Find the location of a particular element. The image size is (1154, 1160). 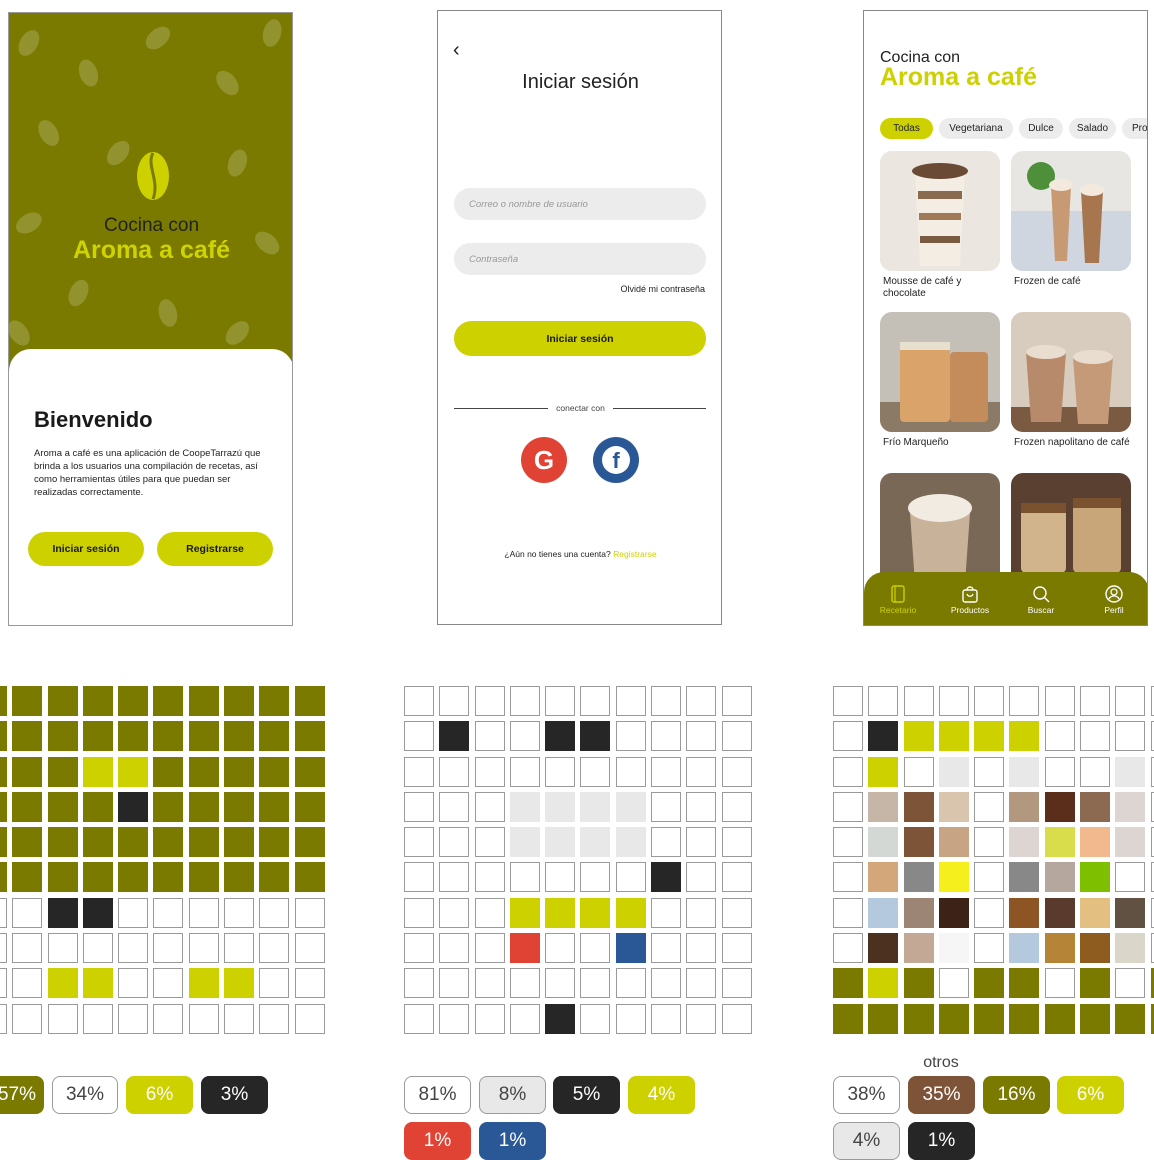

recipe-card-title: Frozen napolitano de café is located at coordinates (1072, 442).